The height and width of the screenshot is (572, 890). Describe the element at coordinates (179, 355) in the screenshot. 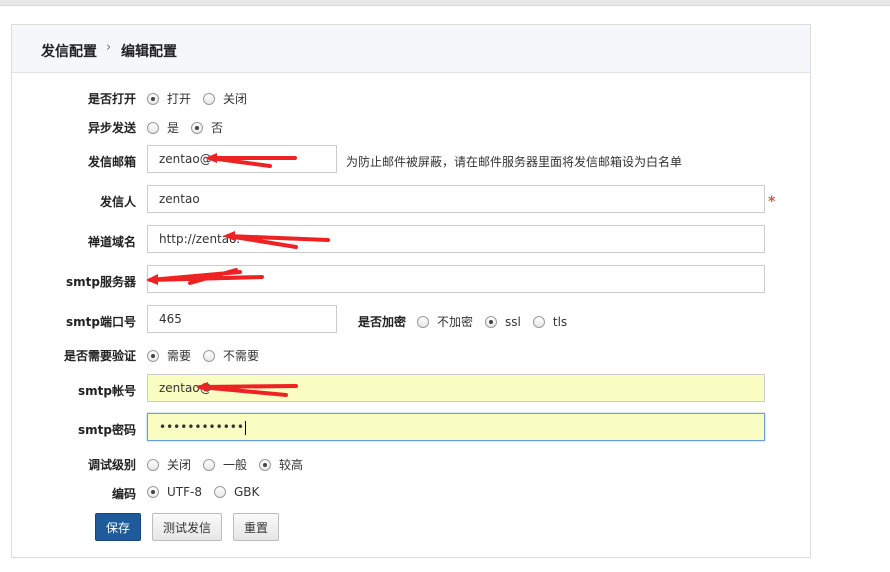

I see `auth-yes-label: 需要` at that location.